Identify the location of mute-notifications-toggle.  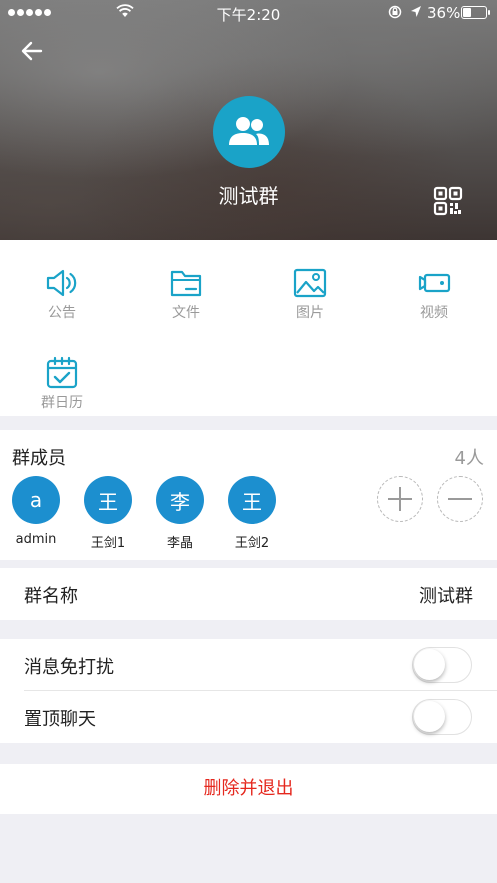
(442, 665).